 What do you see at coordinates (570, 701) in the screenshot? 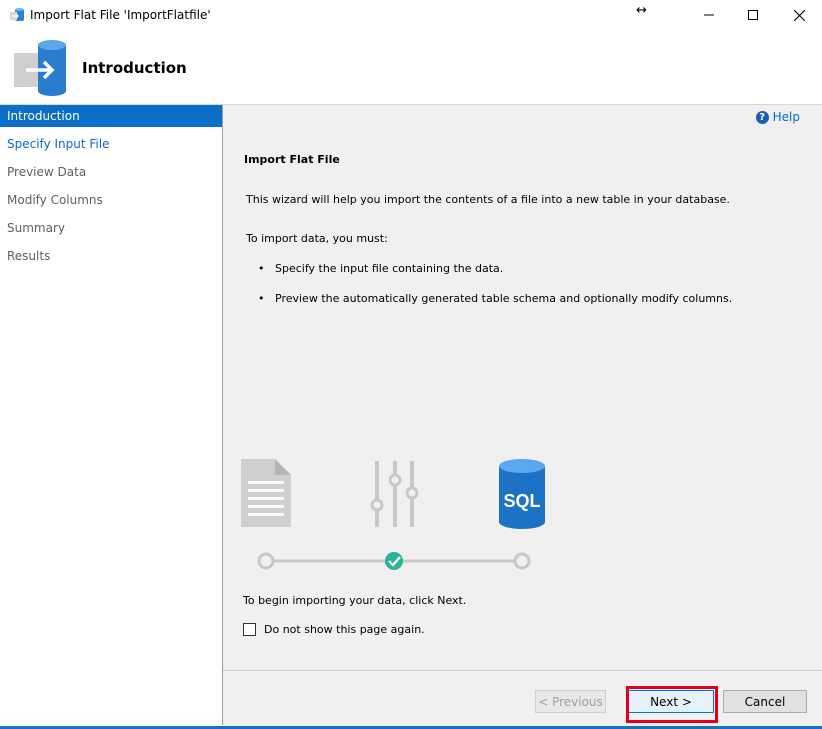
I see `previous-button: < Previous` at bounding box center [570, 701].